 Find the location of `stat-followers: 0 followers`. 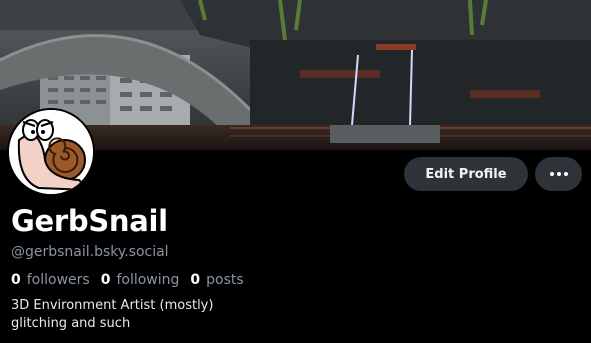

stat-followers: 0 followers is located at coordinates (50, 280).